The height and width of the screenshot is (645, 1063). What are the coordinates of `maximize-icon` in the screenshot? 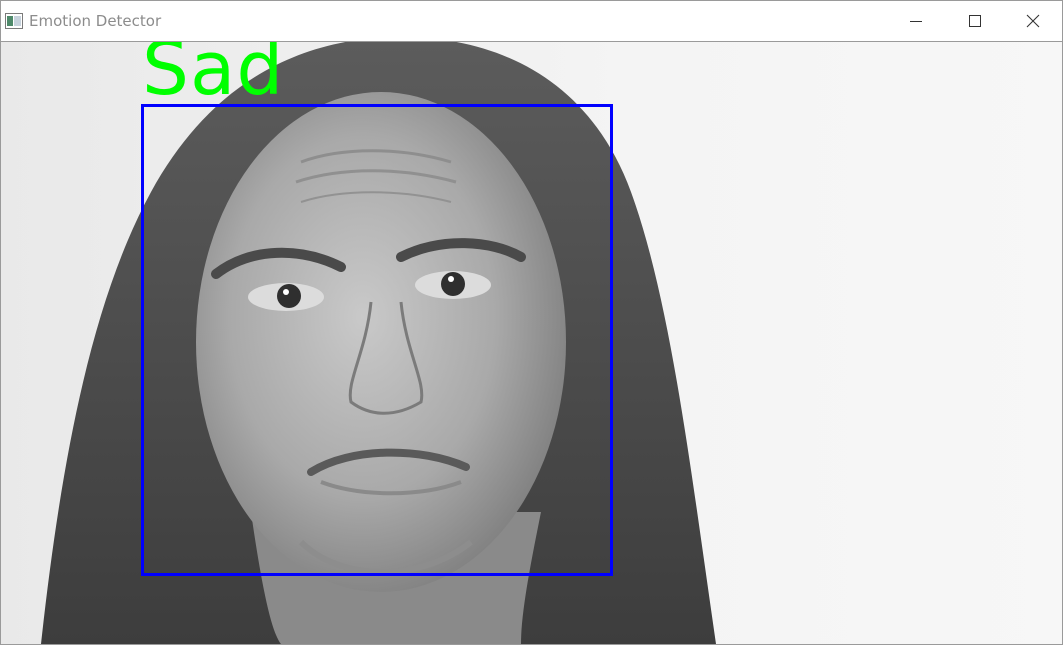 It's located at (975, 21).